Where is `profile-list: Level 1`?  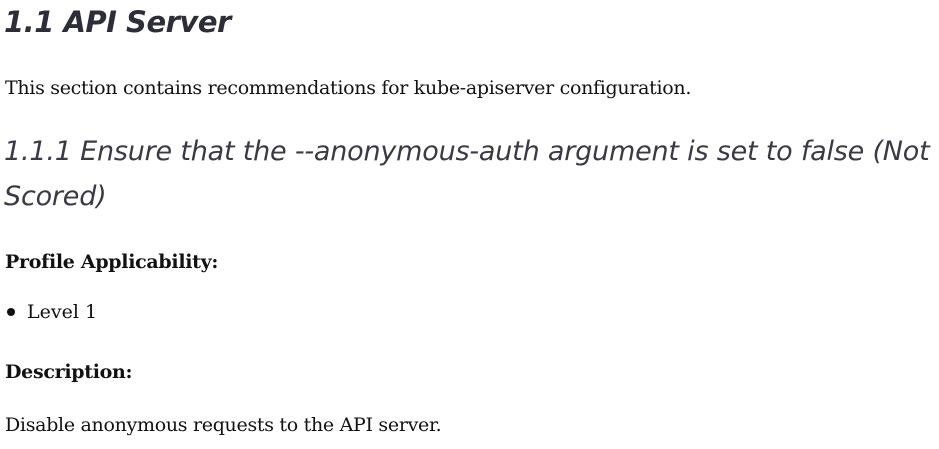
profile-list: Level 1 is located at coordinates (51, 312).